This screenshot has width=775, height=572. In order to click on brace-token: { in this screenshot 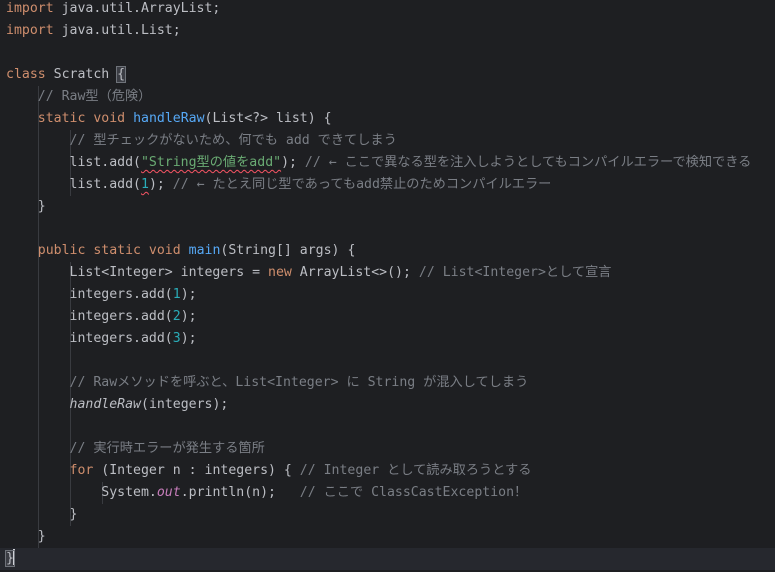, I will do `click(121, 74)`.